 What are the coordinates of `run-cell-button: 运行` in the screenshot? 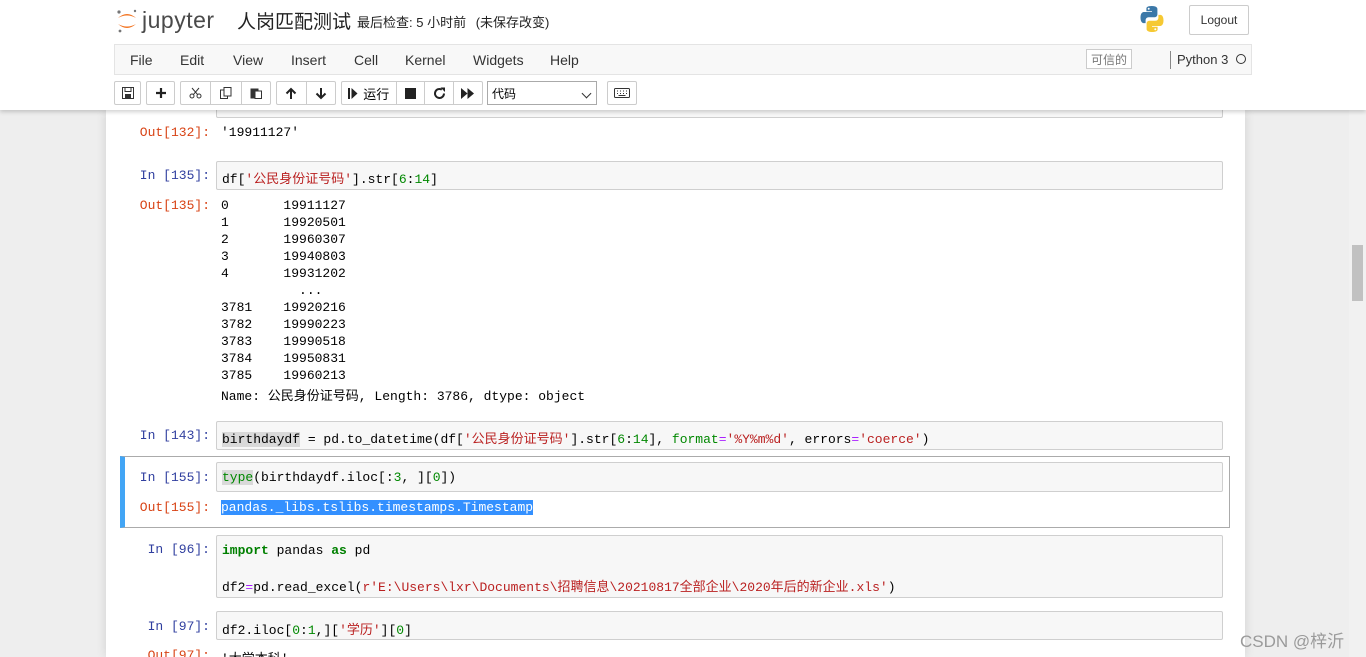 It's located at (369, 93).